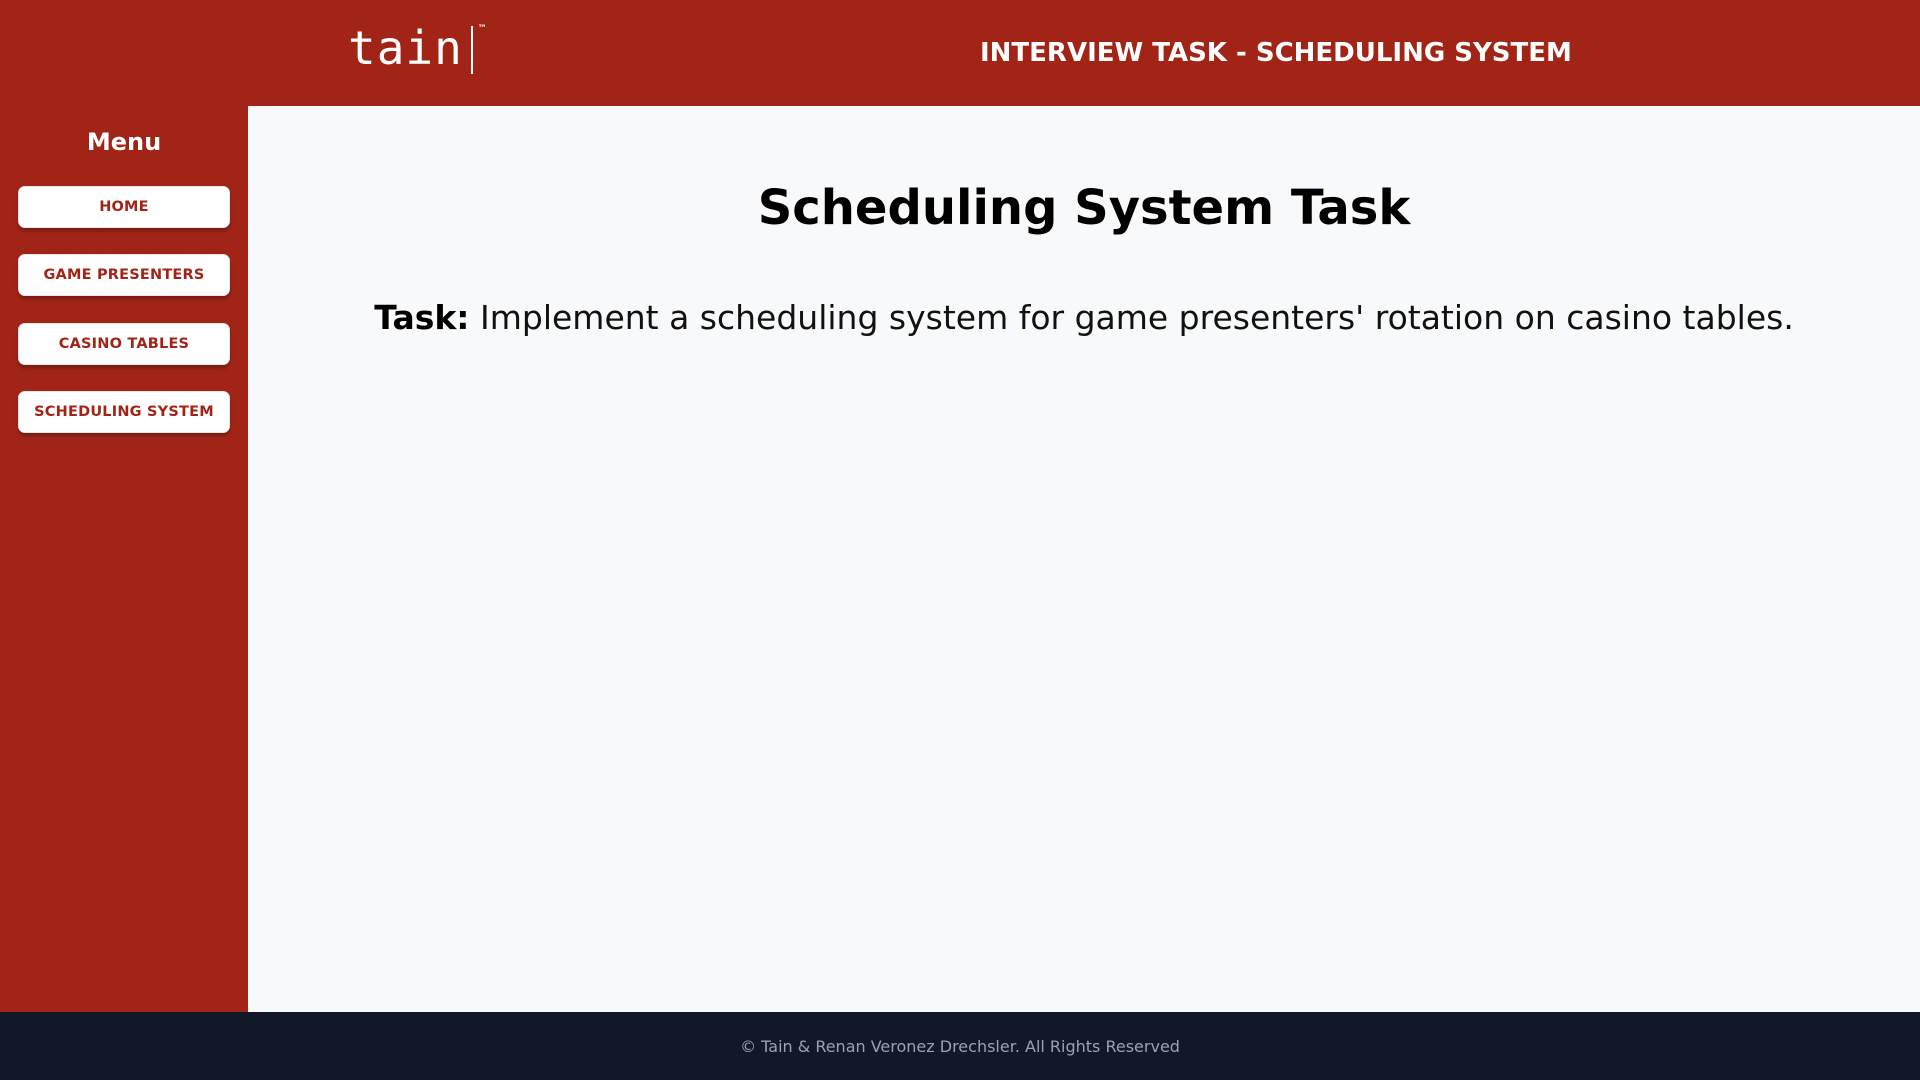 The width and height of the screenshot is (1920, 1080). I want to click on tain-logo: tain ™, so click(417, 48).